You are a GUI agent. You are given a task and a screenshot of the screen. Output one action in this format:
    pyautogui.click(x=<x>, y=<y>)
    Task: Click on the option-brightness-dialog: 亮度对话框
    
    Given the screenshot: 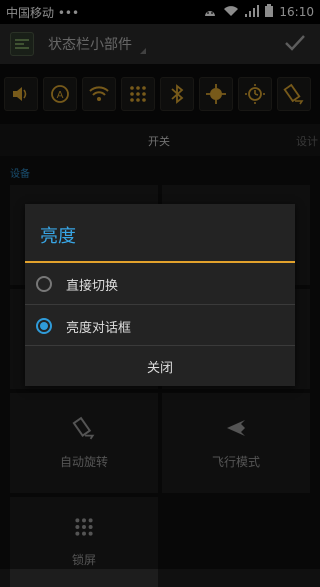 What is the action you would take?
    pyautogui.click(x=160, y=326)
    